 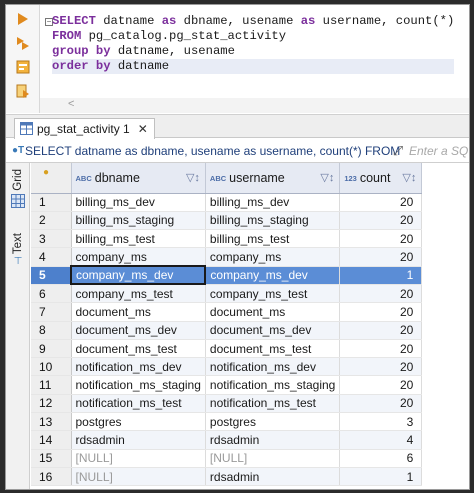 I want to click on grid-view-tab: Grid, so click(x=18, y=188).